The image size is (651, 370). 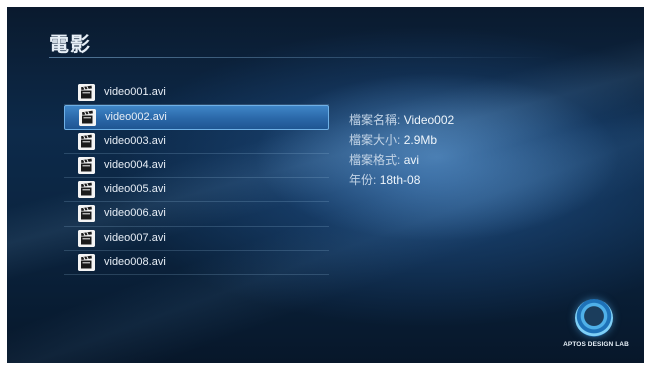 I want to click on page-title: 電影, so click(x=70, y=45).